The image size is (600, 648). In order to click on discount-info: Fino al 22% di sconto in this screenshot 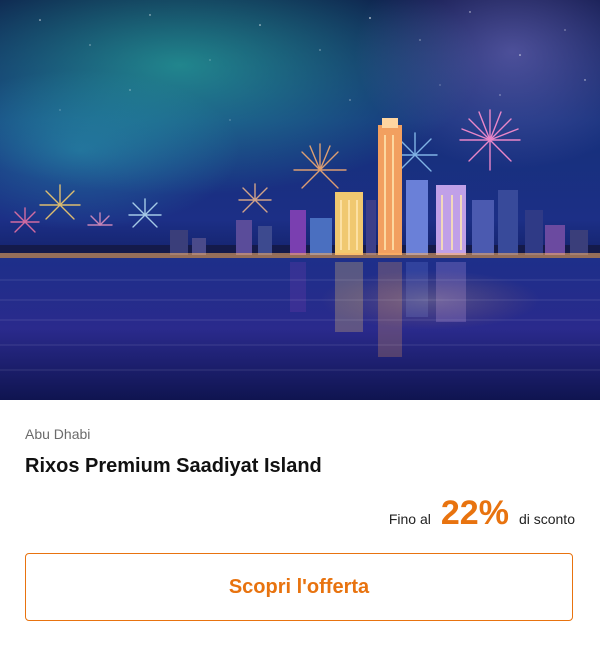, I will do `click(482, 513)`.